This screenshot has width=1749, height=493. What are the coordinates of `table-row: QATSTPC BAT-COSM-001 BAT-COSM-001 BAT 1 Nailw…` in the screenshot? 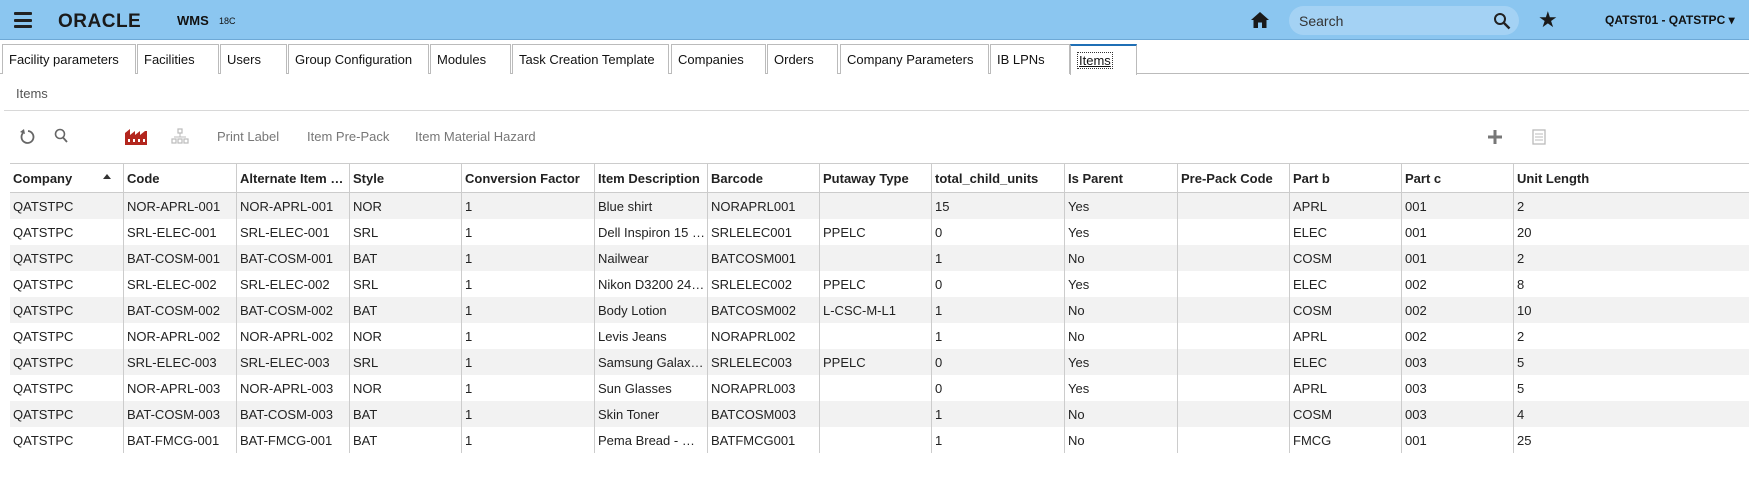 It's located at (879, 258).